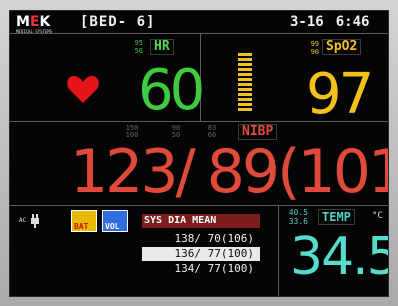 The height and width of the screenshot is (306, 398). Describe the element at coordinates (298, 221) in the screenshot. I see `temp-limit-low: 33.6` at that location.